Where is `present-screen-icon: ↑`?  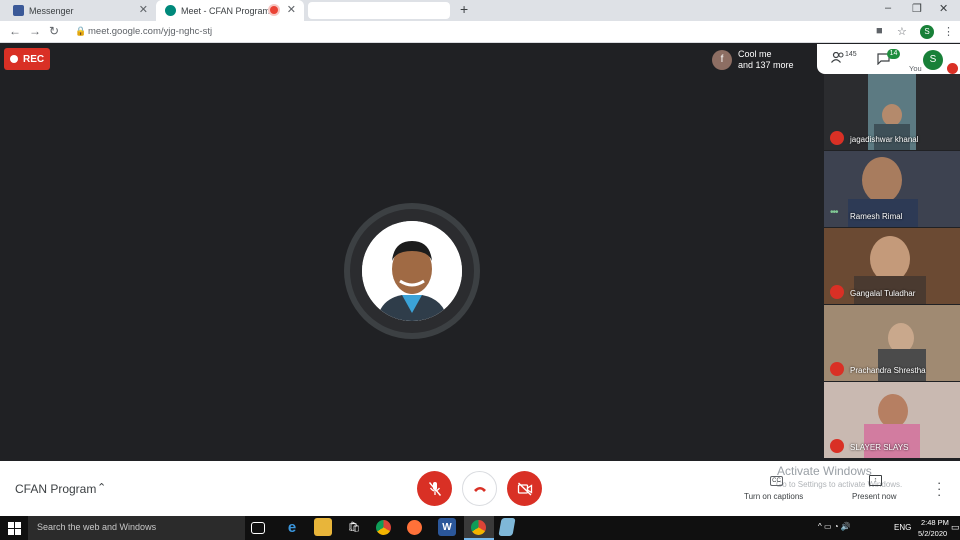
present-screen-icon: ↑ is located at coordinates (875, 480).